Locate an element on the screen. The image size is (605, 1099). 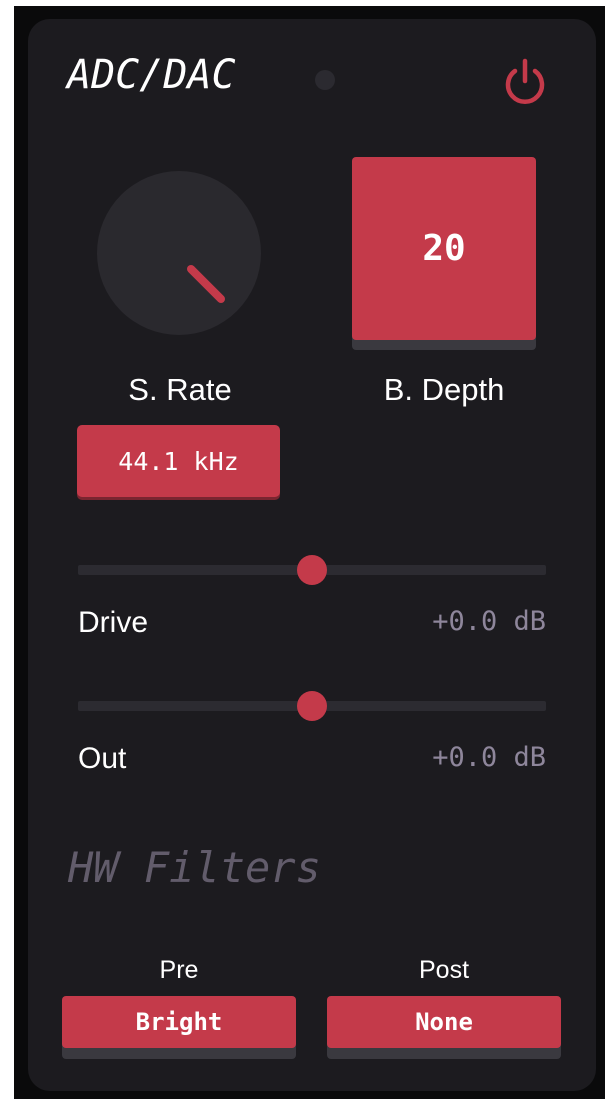
sample-rate-label: S. Rate is located at coordinates (180, 389).